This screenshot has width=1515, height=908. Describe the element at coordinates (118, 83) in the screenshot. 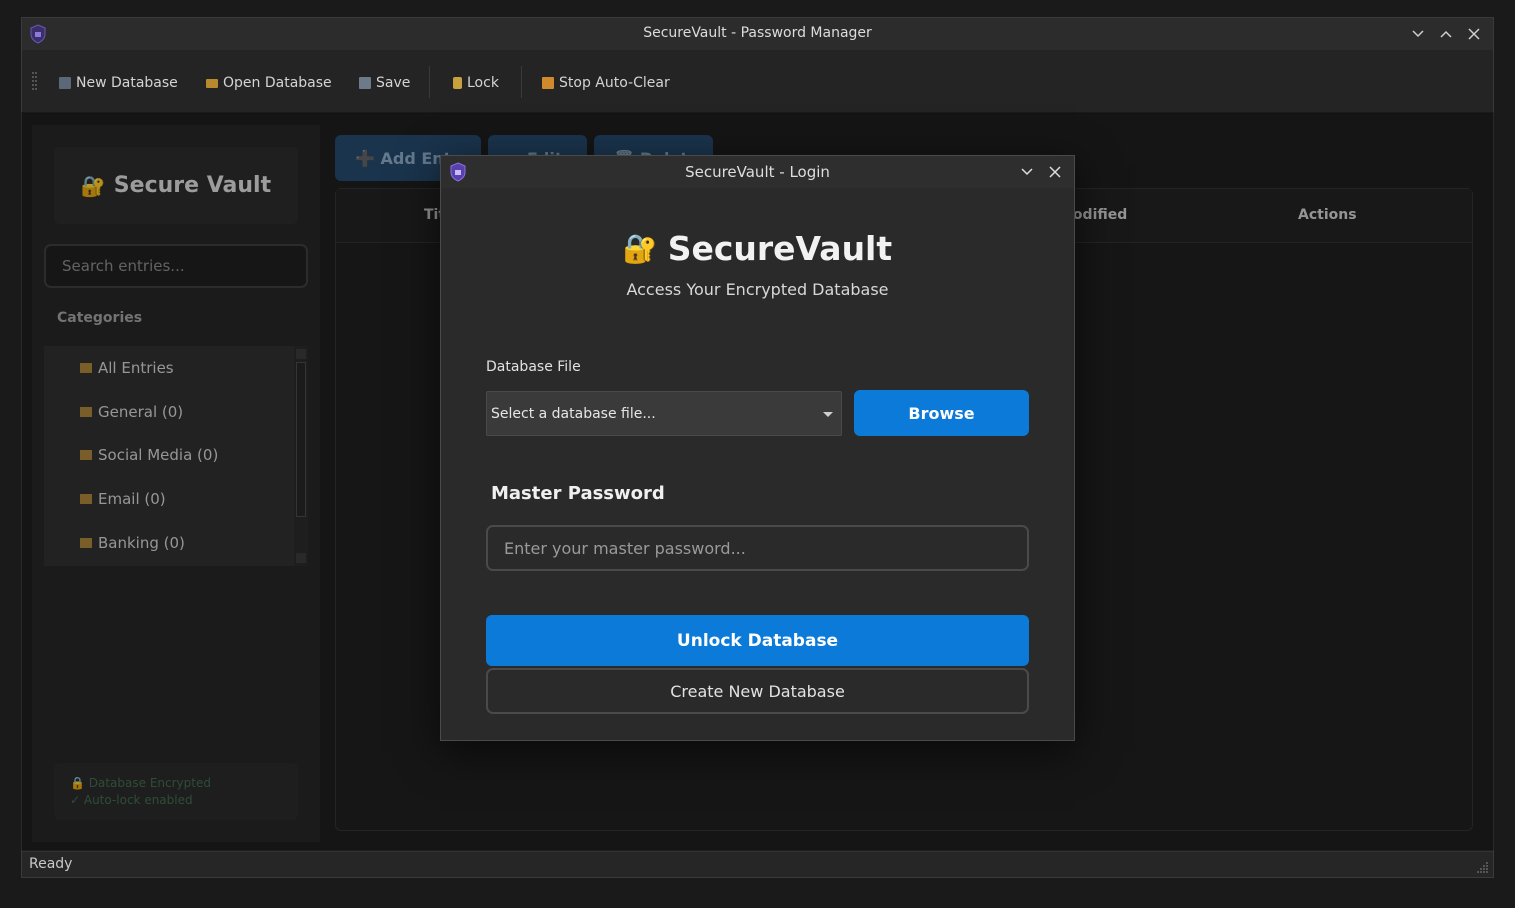

I see `new-database-button: New Database` at that location.